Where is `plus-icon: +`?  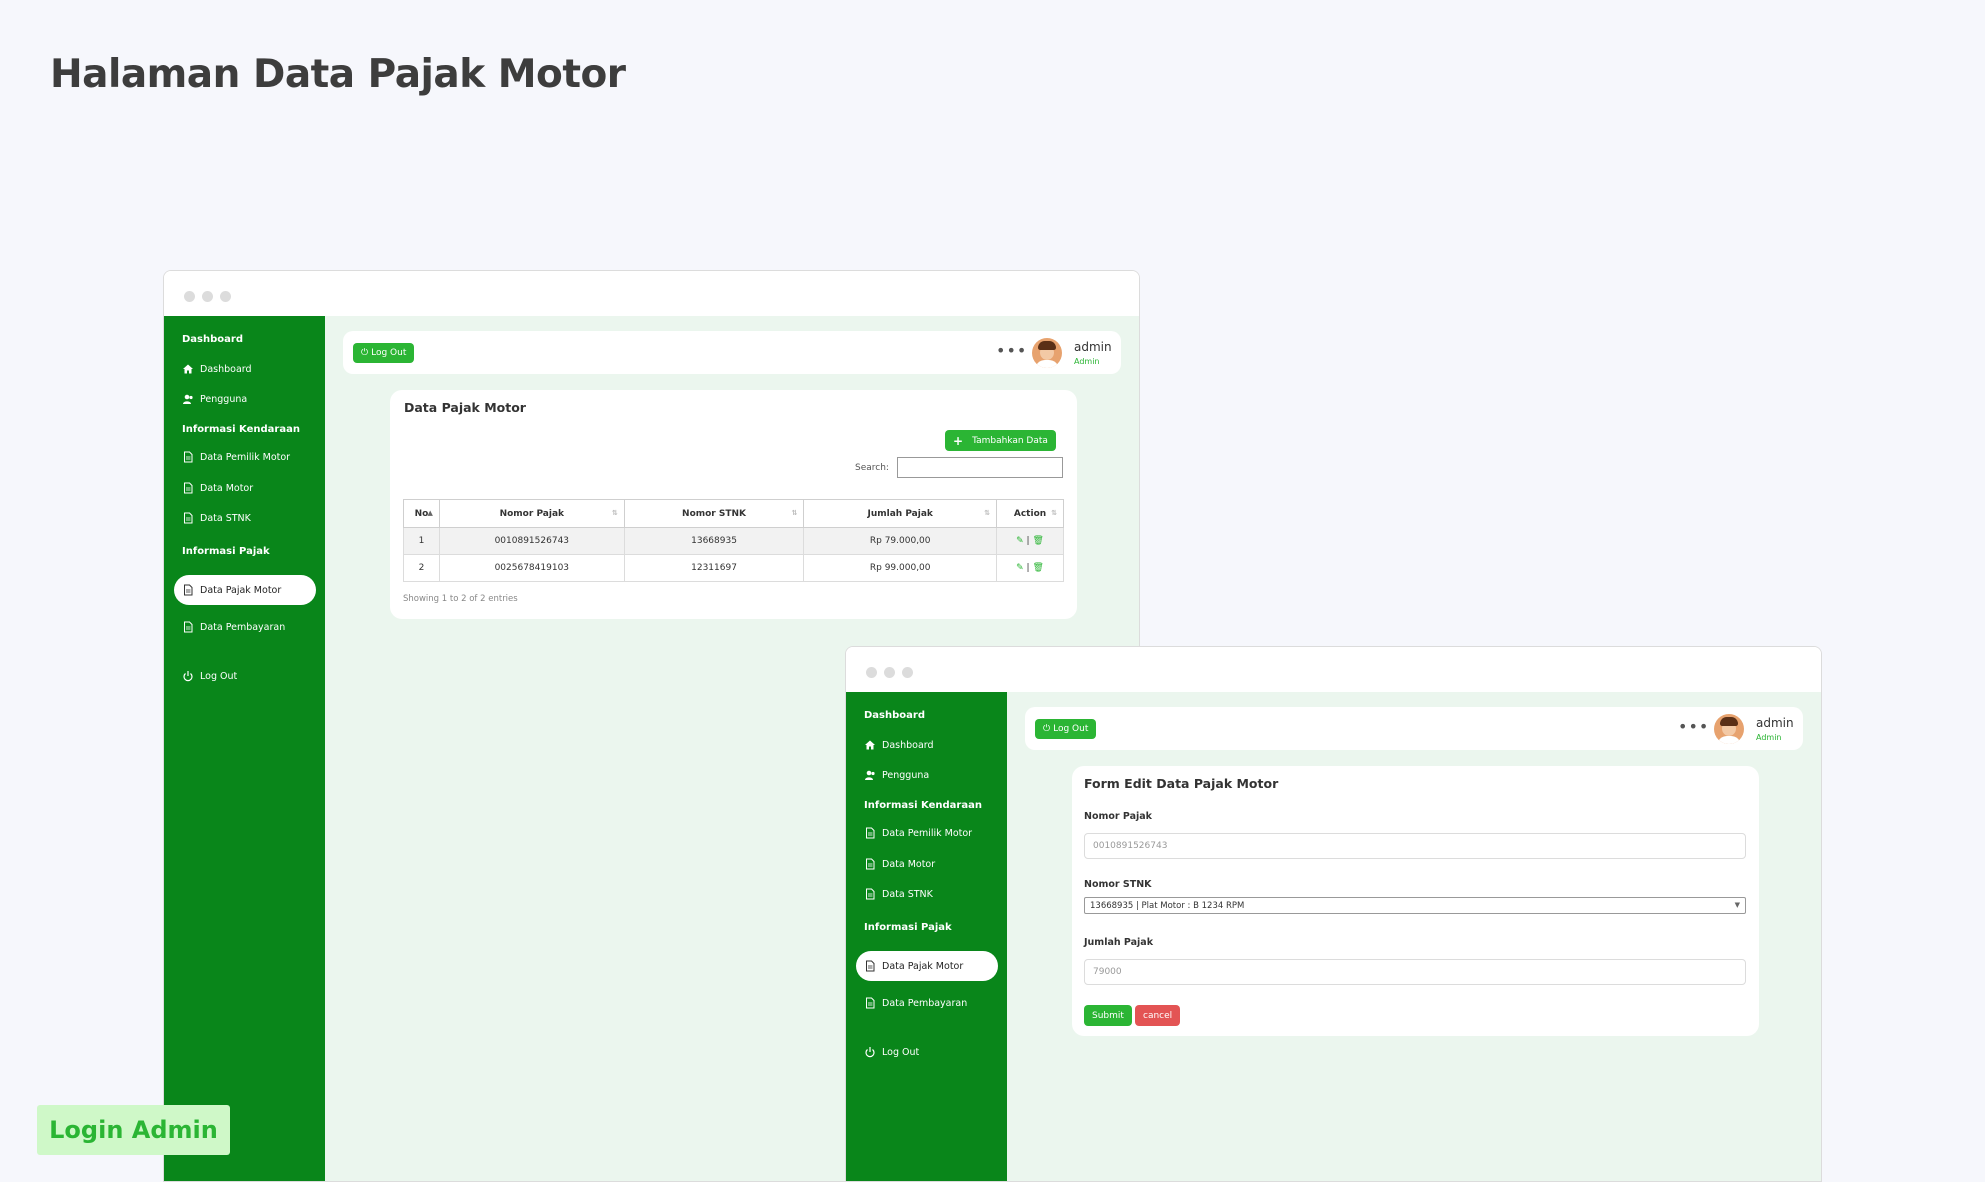
plus-icon: + is located at coordinates (958, 440).